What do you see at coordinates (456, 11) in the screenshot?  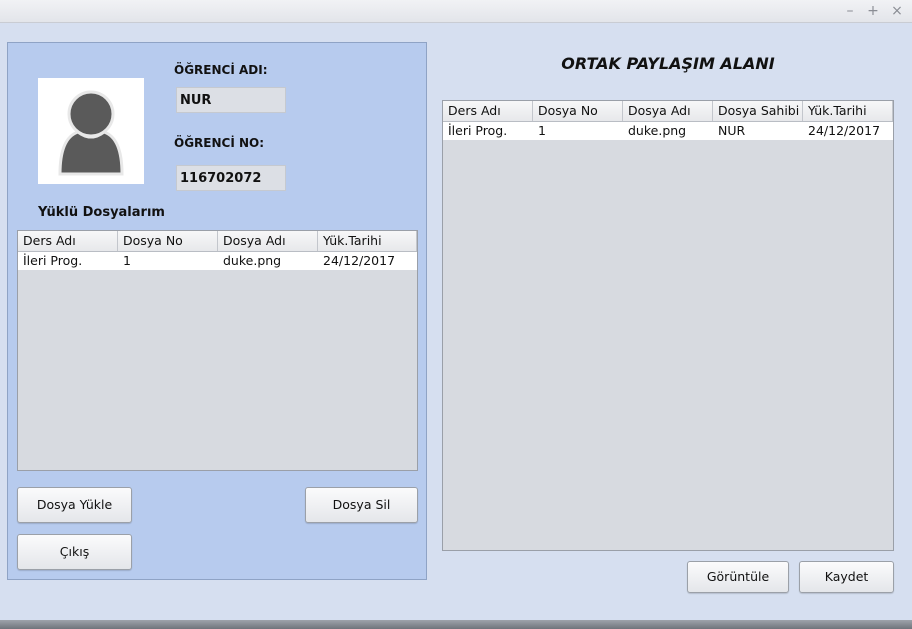 I see `window-titlebar: – + ×` at bounding box center [456, 11].